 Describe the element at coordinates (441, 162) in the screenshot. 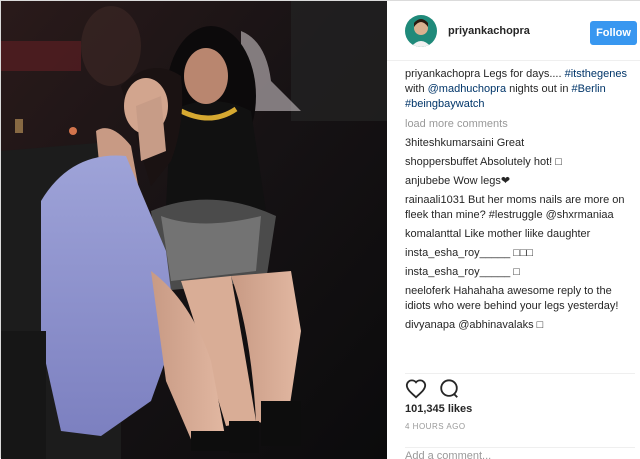

I see `comment-username: shoppersbuffet` at that location.